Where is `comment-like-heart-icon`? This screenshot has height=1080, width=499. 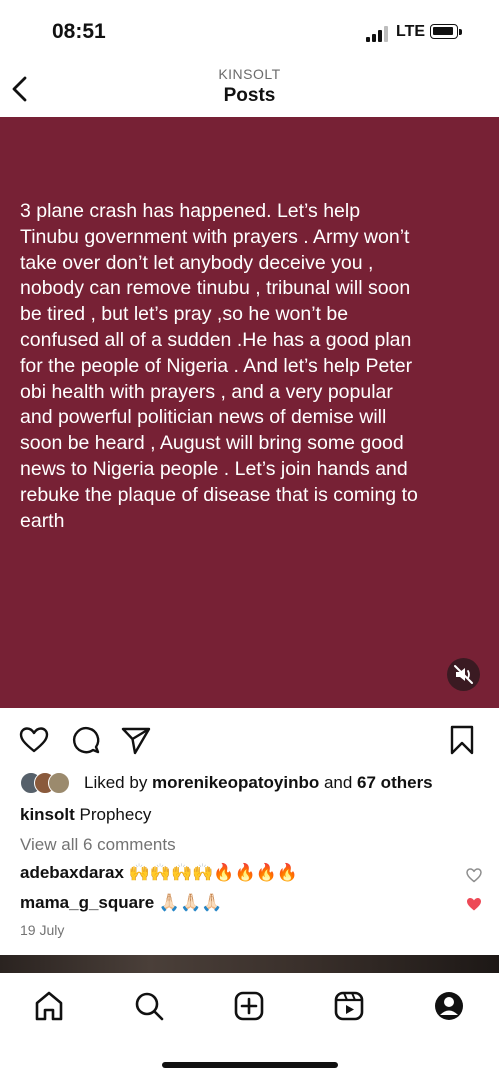 comment-like-heart-icon is located at coordinates (474, 875).